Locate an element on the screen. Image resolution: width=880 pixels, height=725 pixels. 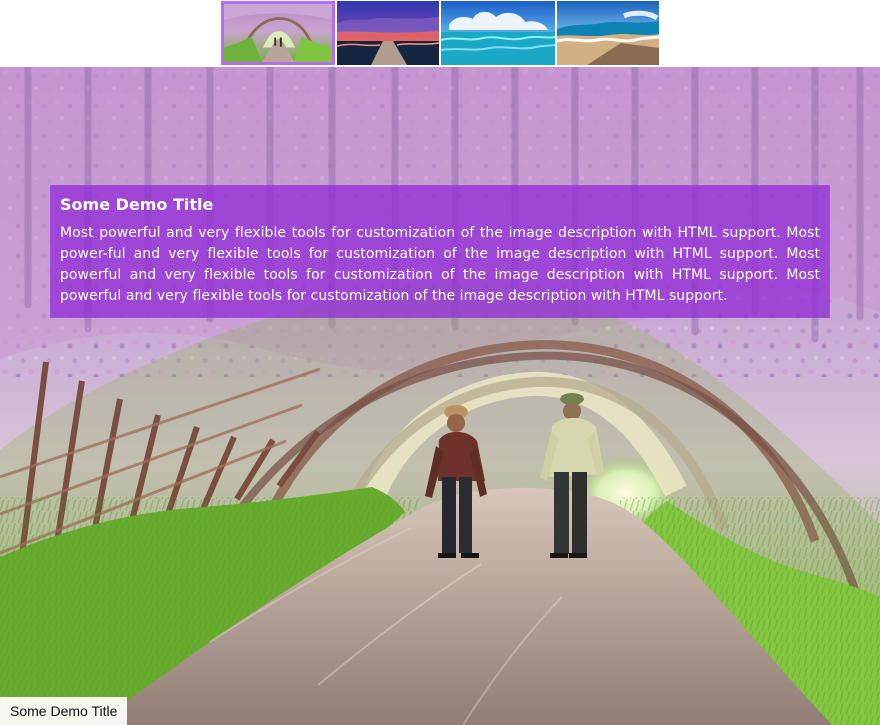
thumbnail-wisteria-tunnel is located at coordinates (278, 33).